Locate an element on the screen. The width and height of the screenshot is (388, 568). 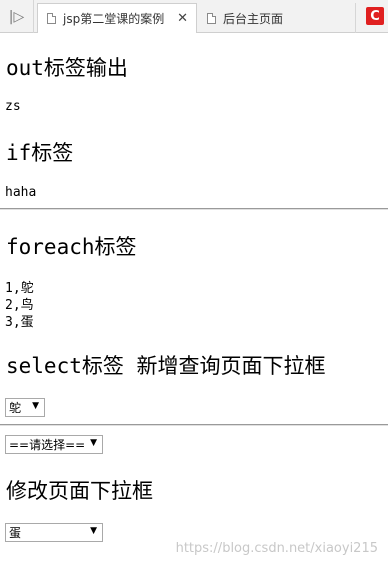
edit-select: 蛋 ▼ is located at coordinates (54, 532).